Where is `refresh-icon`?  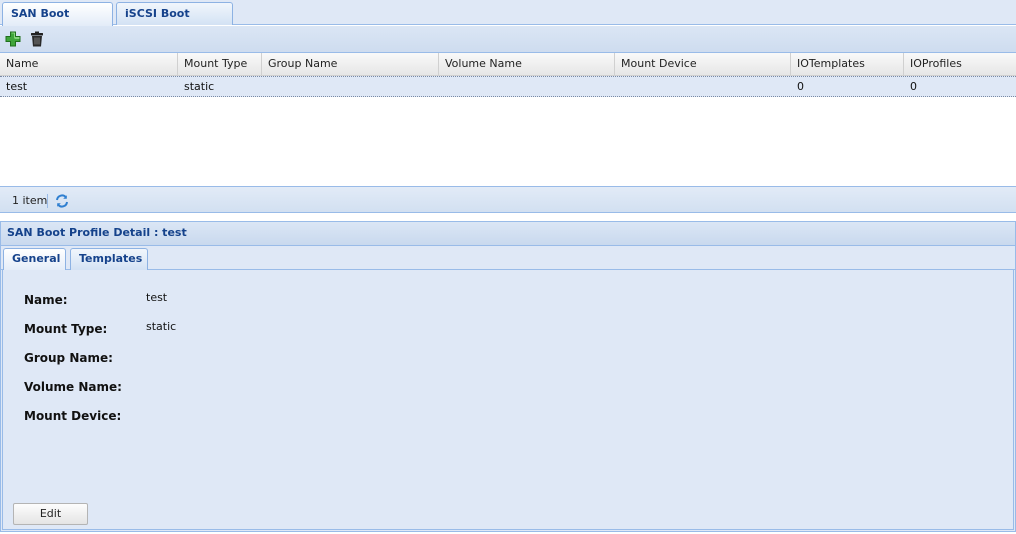
refresh-icon is located at coordinates (62, 201).